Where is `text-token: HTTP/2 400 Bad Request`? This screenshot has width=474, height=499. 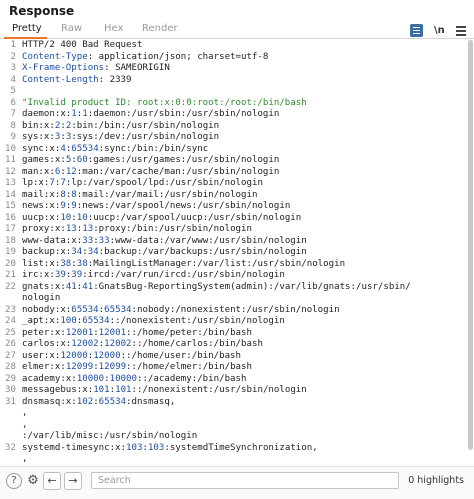
text-token: HTTP/2 400 Bad Request is located at coordinates (82, 45).